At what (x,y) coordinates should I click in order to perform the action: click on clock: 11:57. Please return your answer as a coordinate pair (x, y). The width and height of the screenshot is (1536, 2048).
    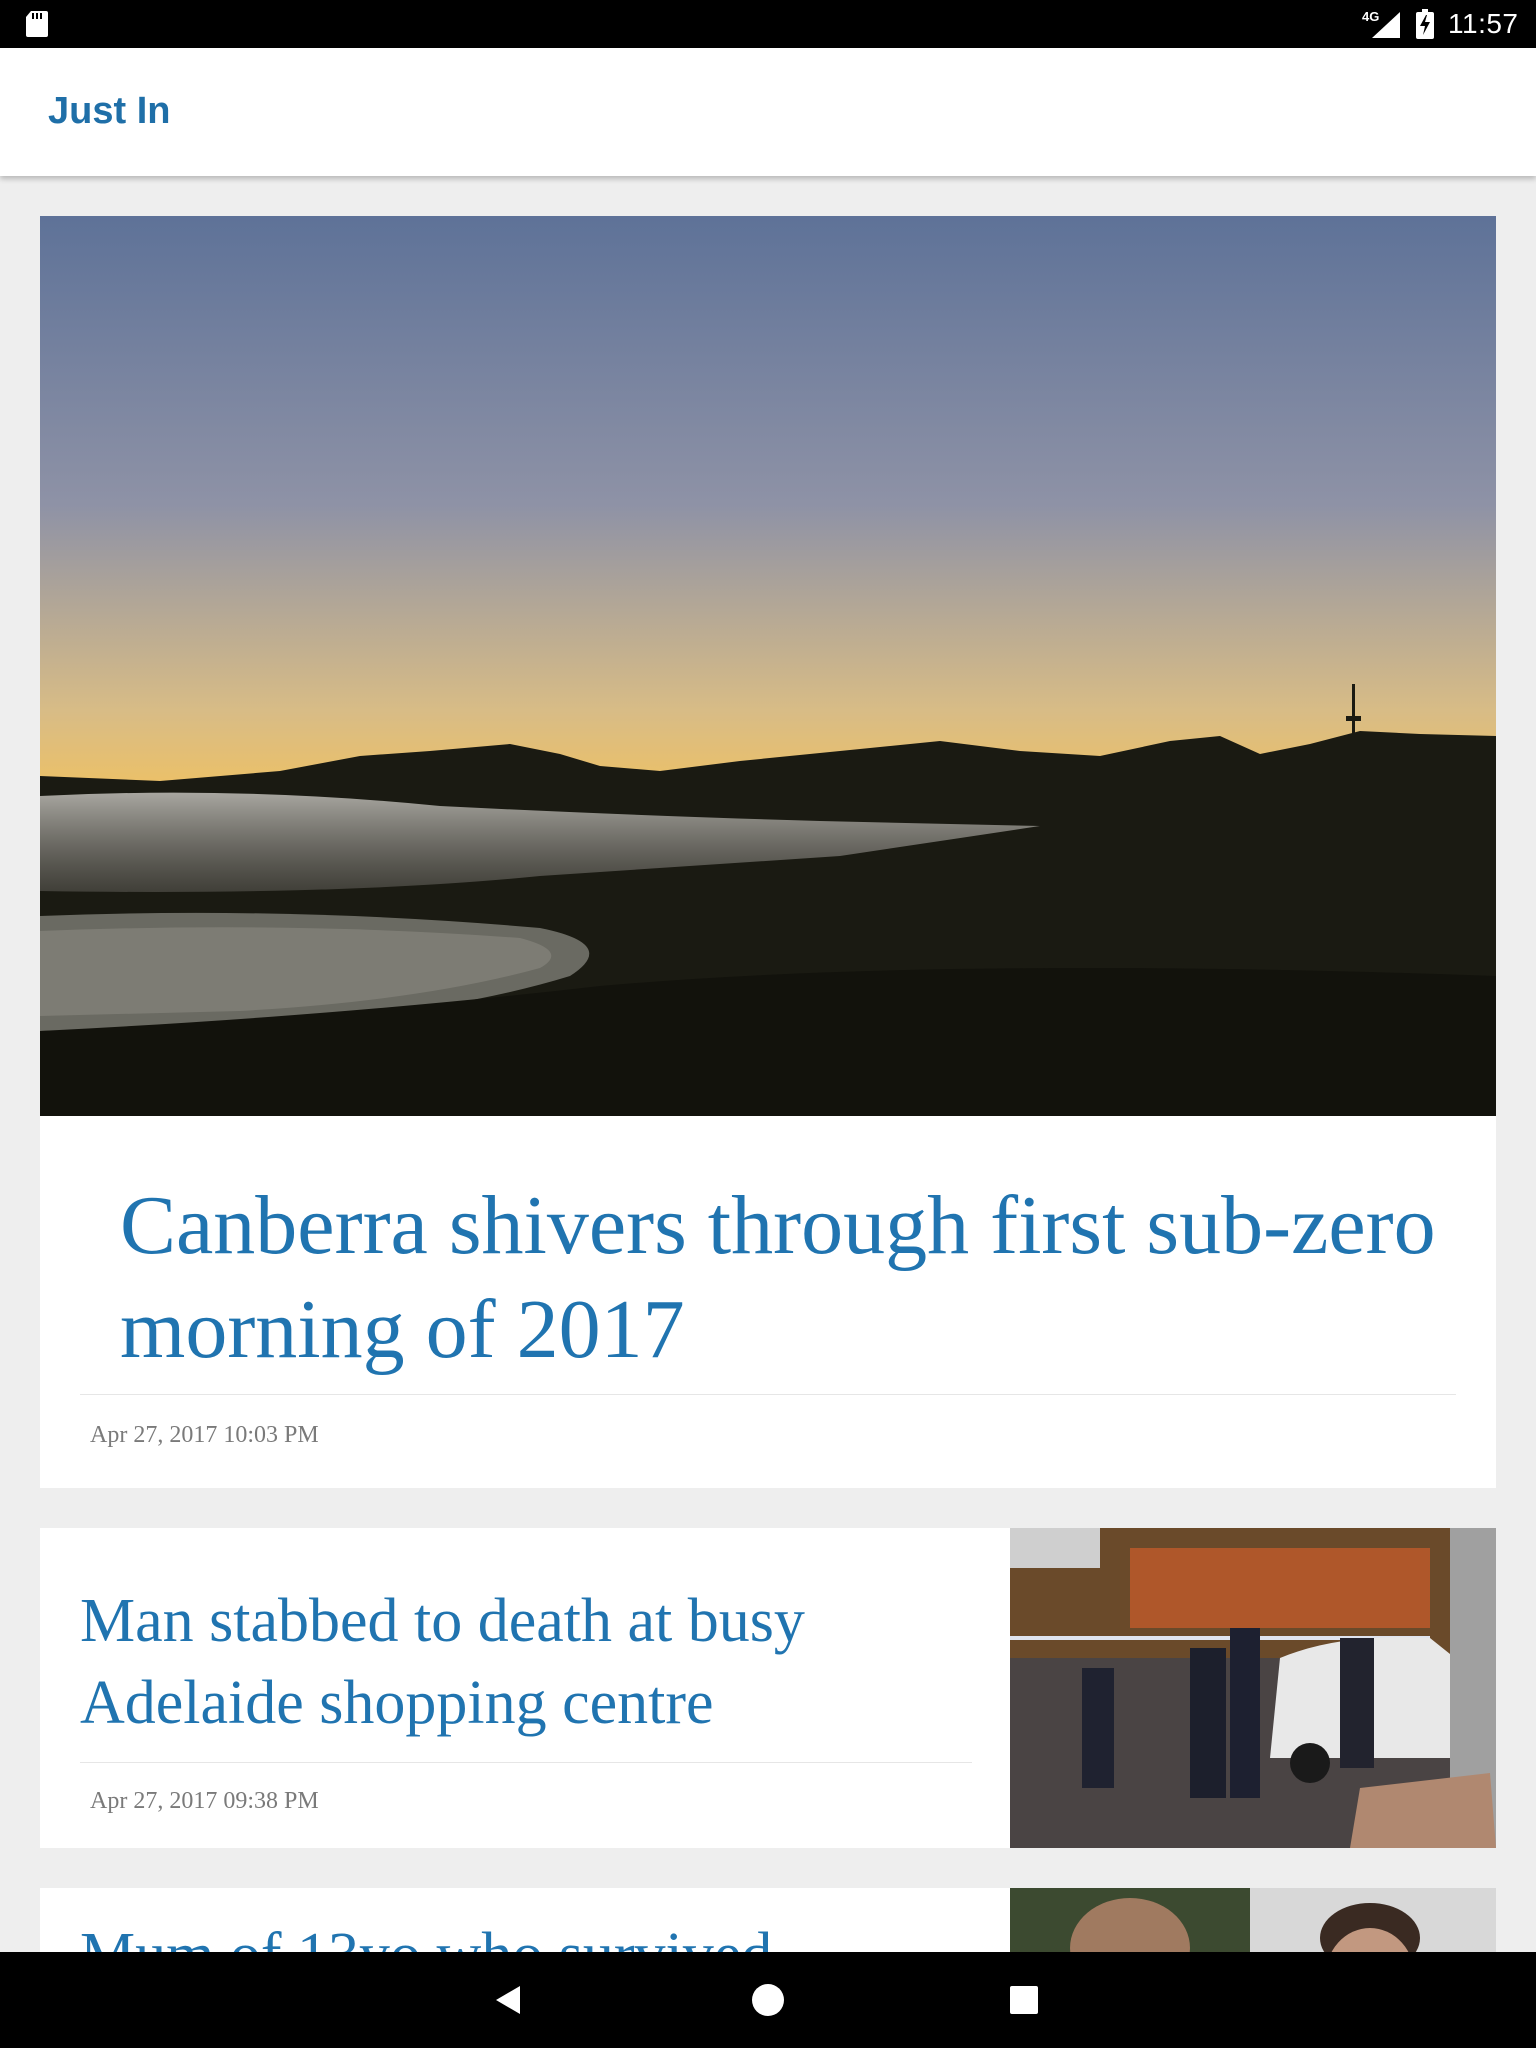
    Looking at the image, I should click on (1483, 23).